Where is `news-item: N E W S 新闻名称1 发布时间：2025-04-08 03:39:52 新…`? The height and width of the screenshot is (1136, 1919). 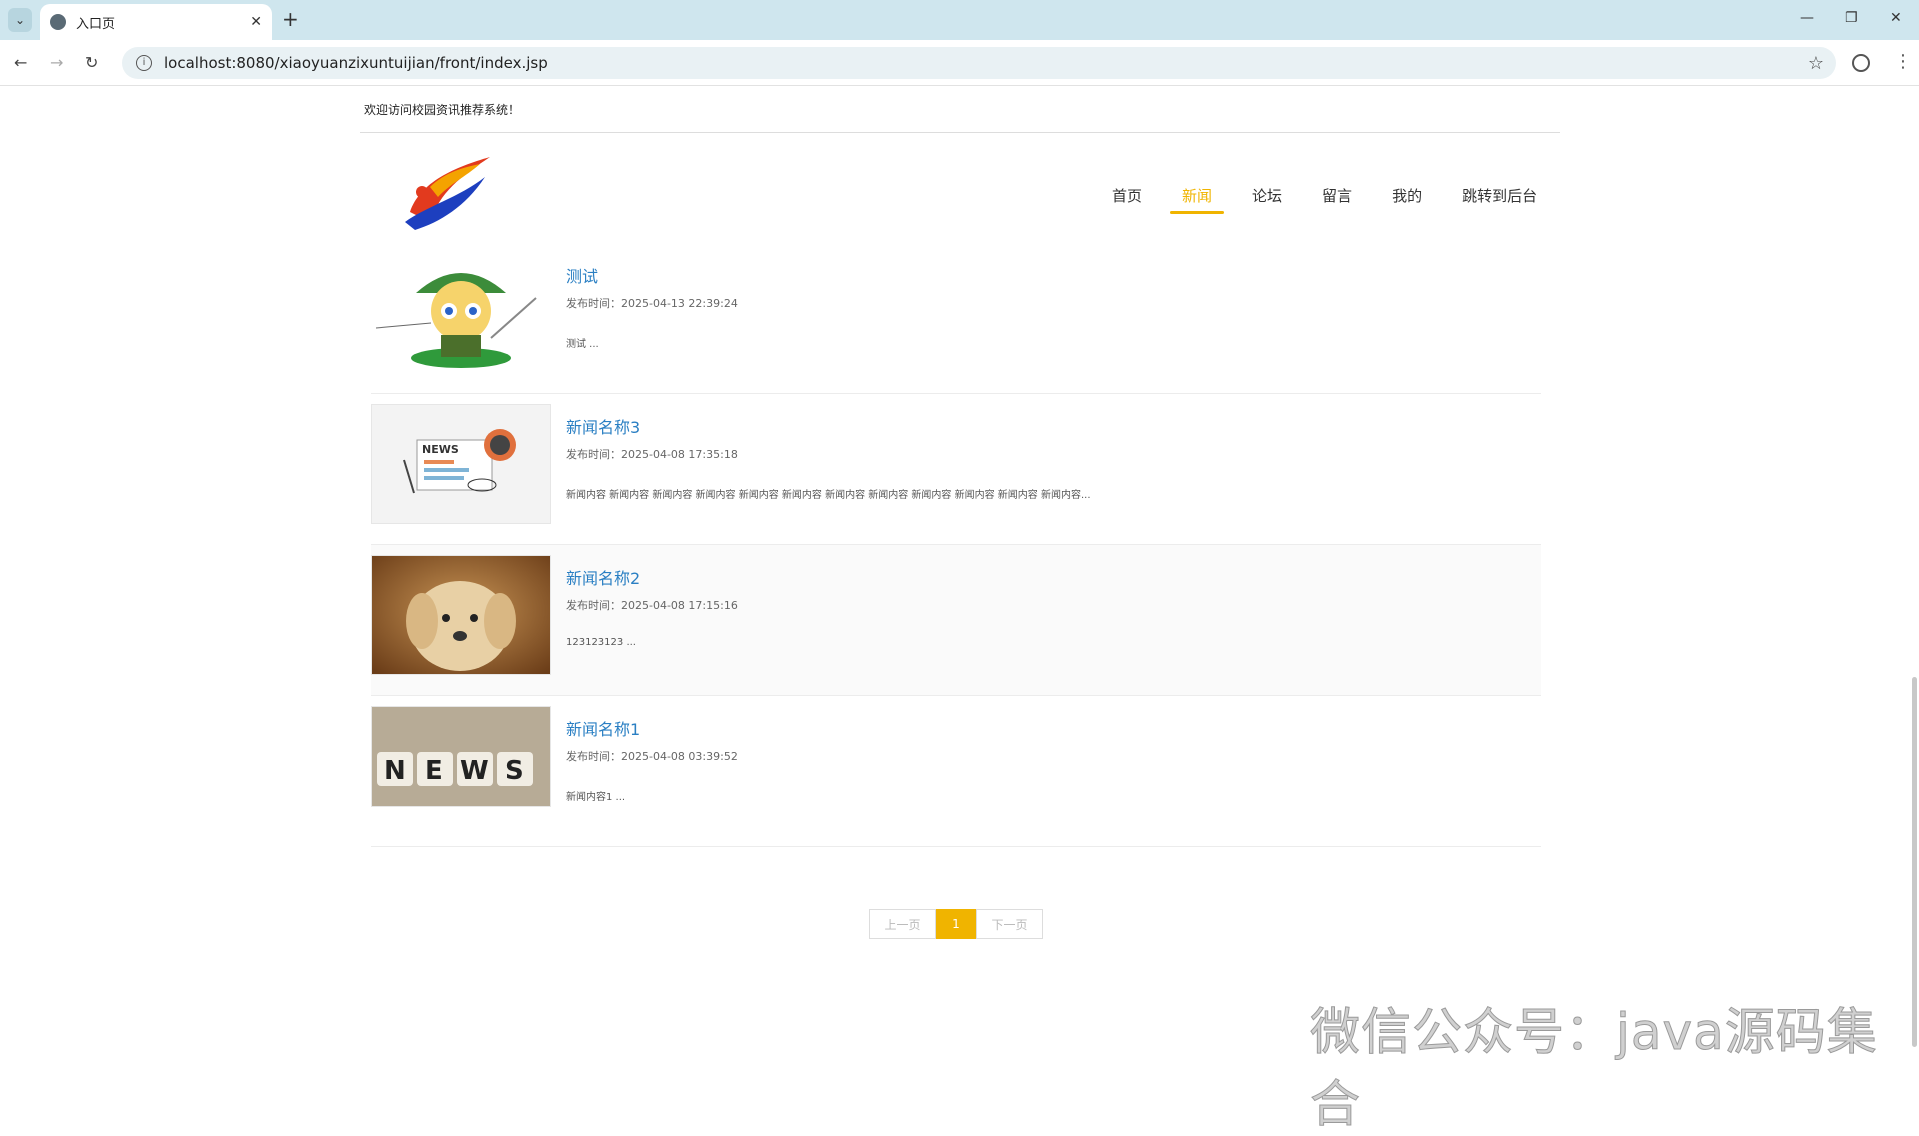 news-item: N E W S 新闻名称1 发布时间：2025-04-08 03:39:52 新… is located at coordinates (956, 771).